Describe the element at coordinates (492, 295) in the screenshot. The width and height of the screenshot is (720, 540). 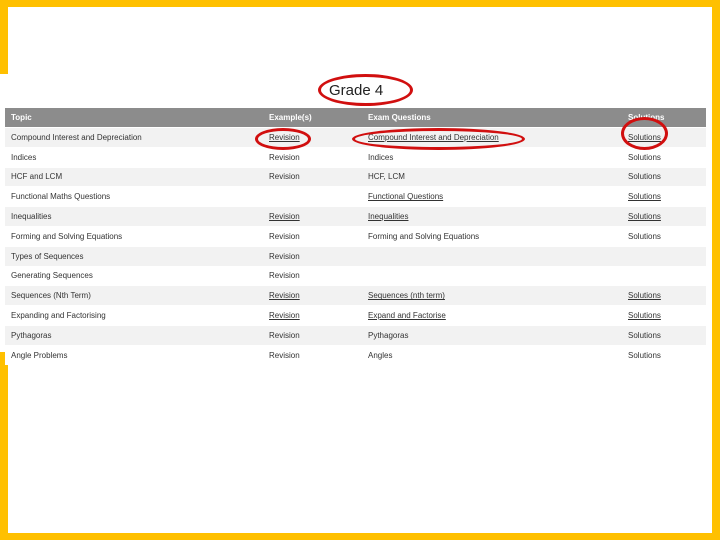
I see `exam-questions-link: Sequences (nth term)` at that location.